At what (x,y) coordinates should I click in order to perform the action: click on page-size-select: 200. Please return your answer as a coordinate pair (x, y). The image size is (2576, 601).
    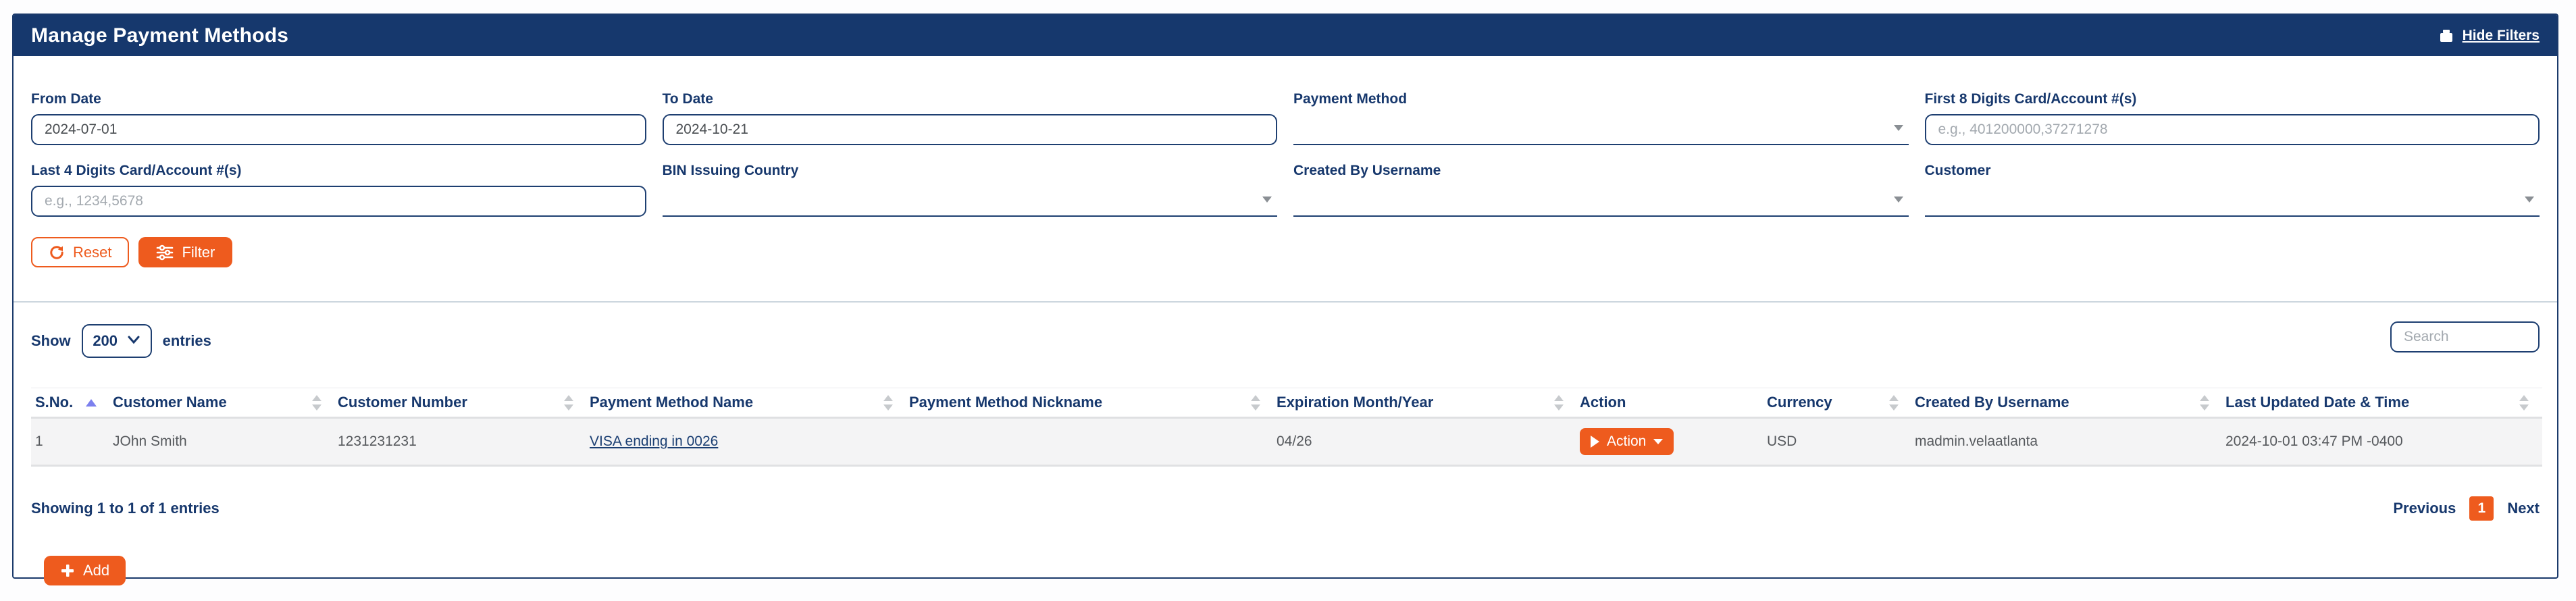
    Looking at the image, I should click on (116, 341).